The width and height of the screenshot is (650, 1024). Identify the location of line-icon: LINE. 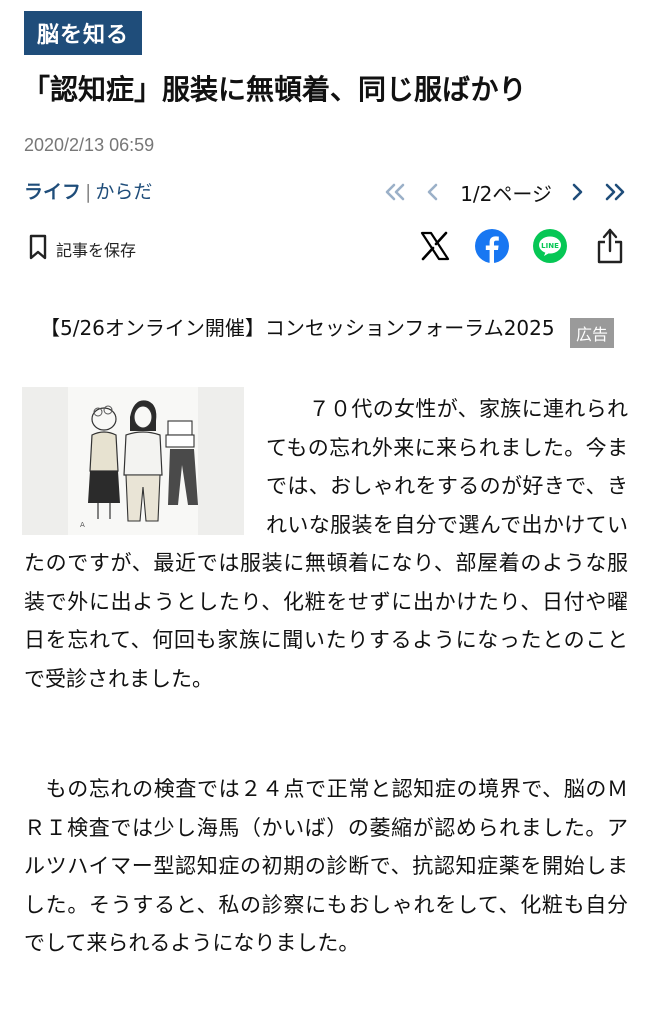
(550, 248).